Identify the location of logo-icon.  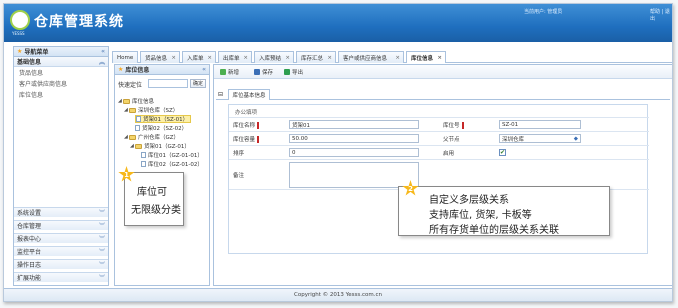
(20, 20).